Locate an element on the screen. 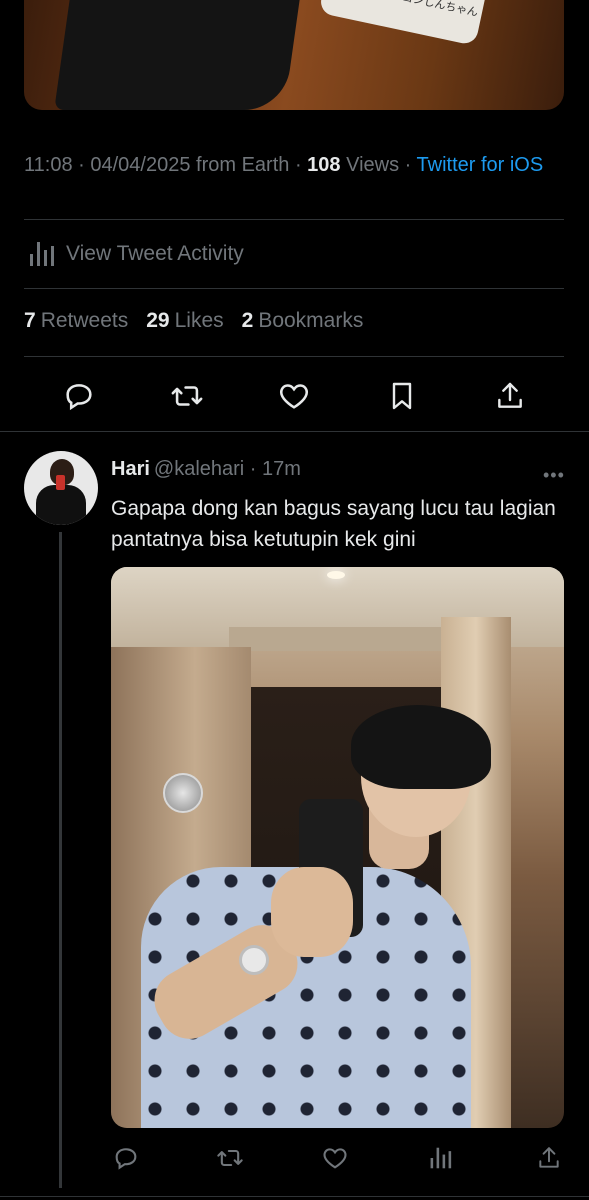  avatar-body is located at coordinates (61, 505).